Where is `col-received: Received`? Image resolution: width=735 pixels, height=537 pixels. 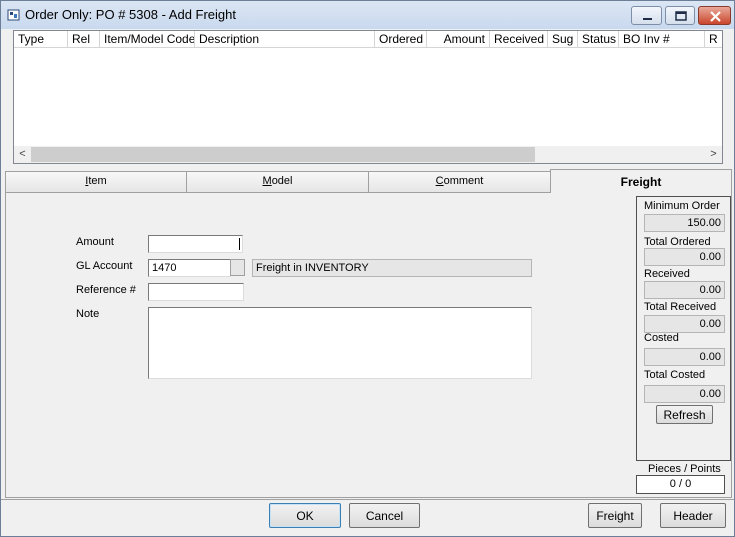
col-received: Received is located at coordinates (519, 39).